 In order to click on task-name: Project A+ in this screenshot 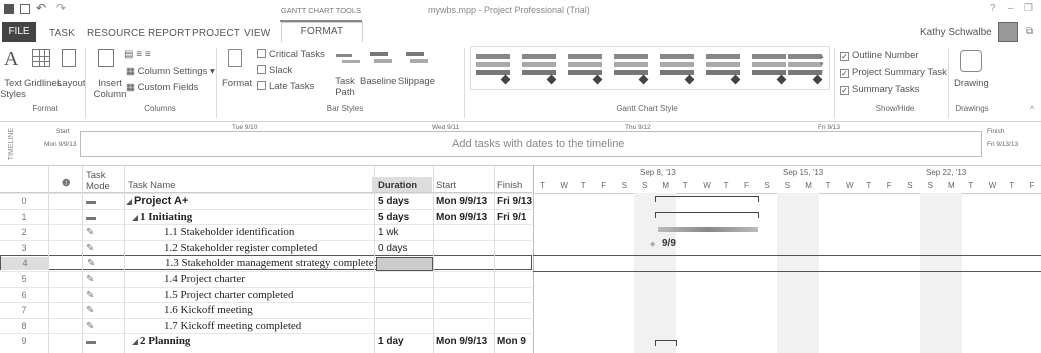, I will do `click(161, 201)`.